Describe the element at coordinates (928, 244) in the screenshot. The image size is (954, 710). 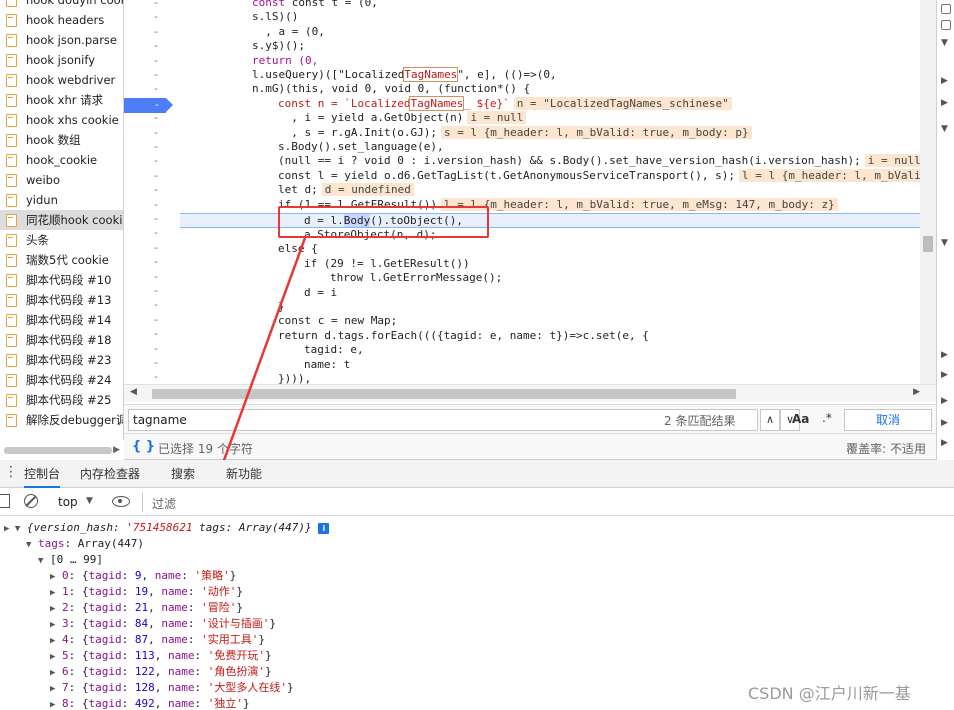
I see `code-vertical-scroll-thumb` at that location.